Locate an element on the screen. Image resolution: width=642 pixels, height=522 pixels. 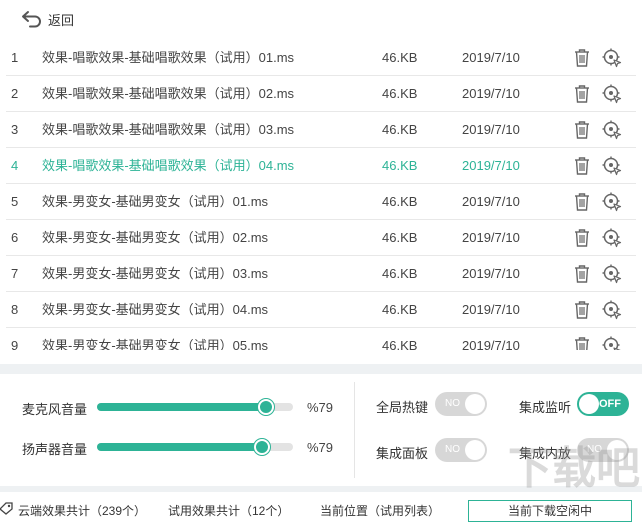
file-name: 效果-男变女-基础男变女（试用）05.ms is located at coordinates (155, 344).